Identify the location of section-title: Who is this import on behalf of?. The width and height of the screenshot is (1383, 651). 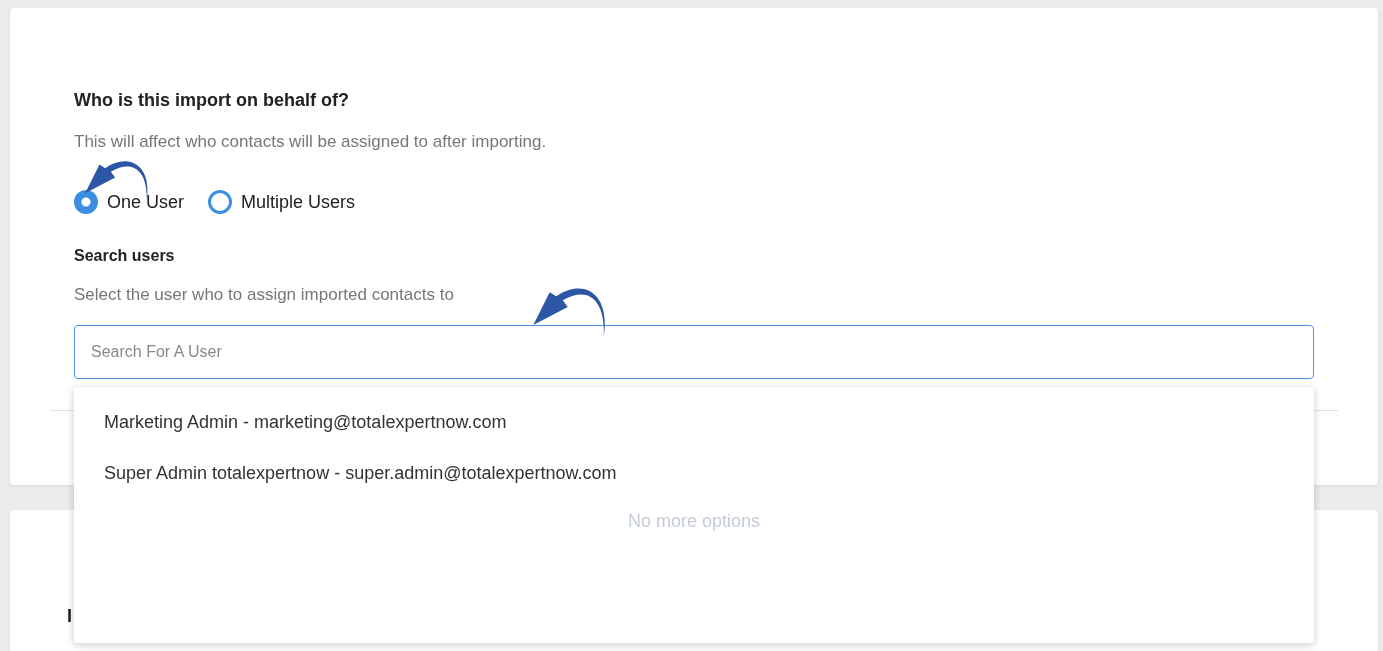
(212, 100).